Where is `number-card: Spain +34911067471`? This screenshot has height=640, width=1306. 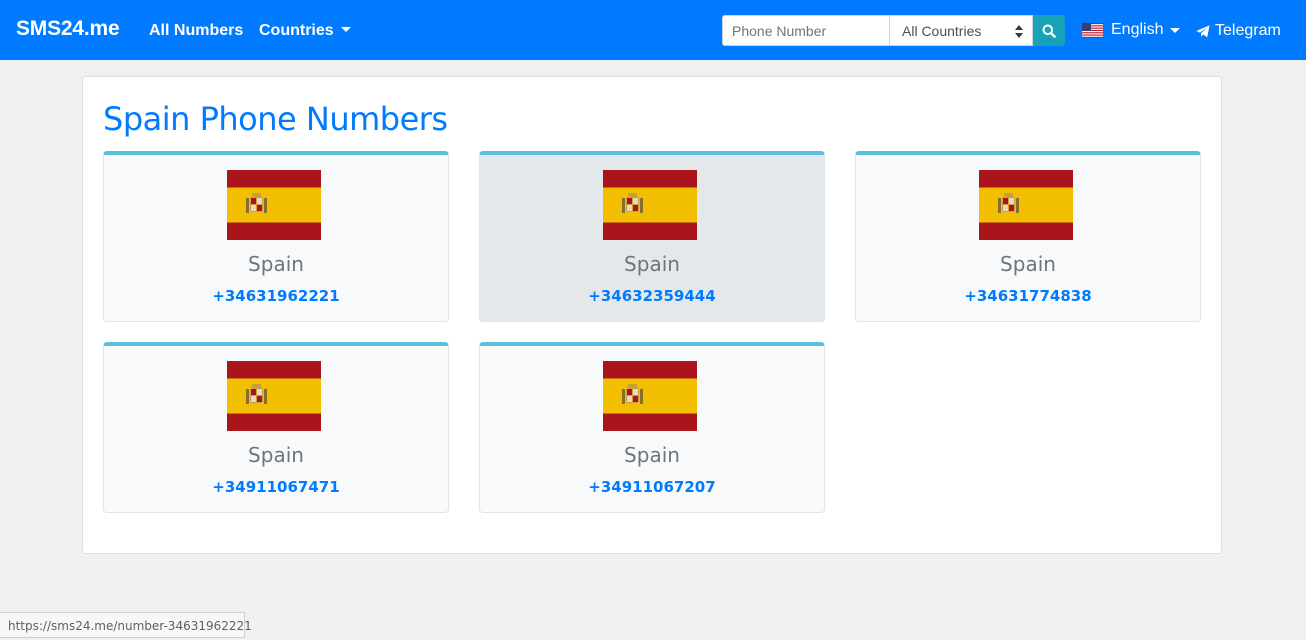 number-card: Spain +34911067471 is located at coordinates (276, 427).